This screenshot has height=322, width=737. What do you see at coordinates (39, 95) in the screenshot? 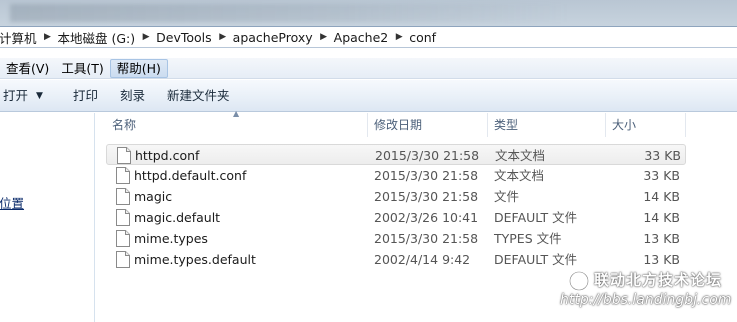
I see `dropdown-caret-icon: ▼` at bounding box center [39, 95].